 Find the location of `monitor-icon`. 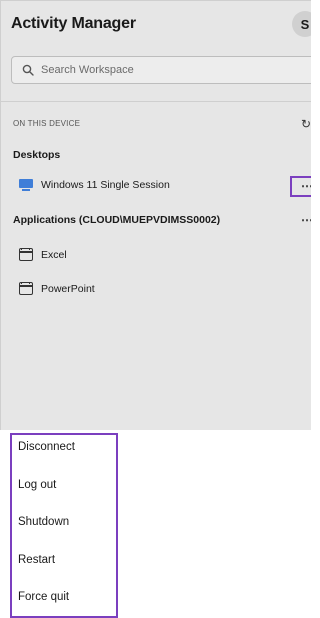

monitor-icon is located at coordinates (26, 185).